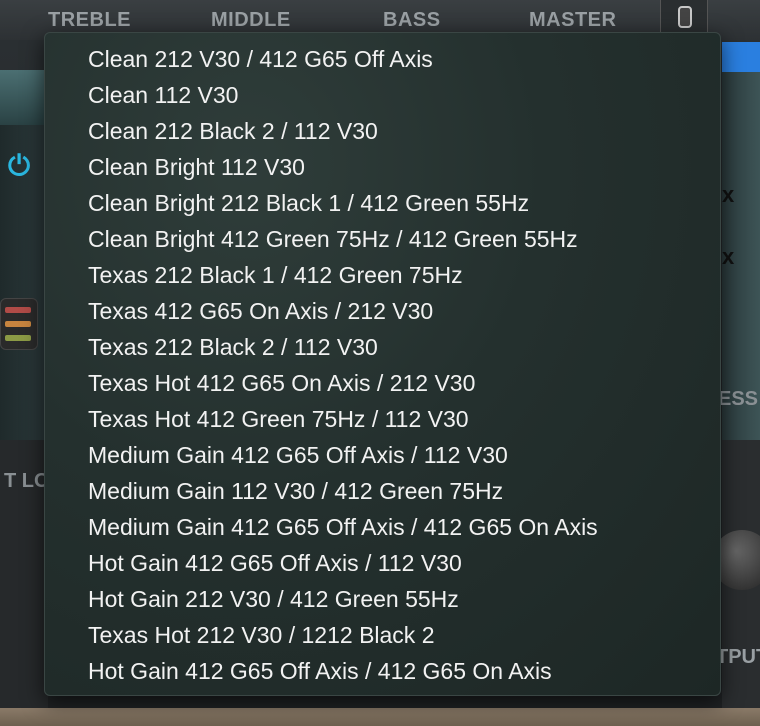 Image resolution: width=760 pixels, height=726 pixels. Describe the element at coordinates (382, 347) in the screenshot. I see `menu-item-preset-9: Texas 212 Black 2 / 112 V30` at that location.